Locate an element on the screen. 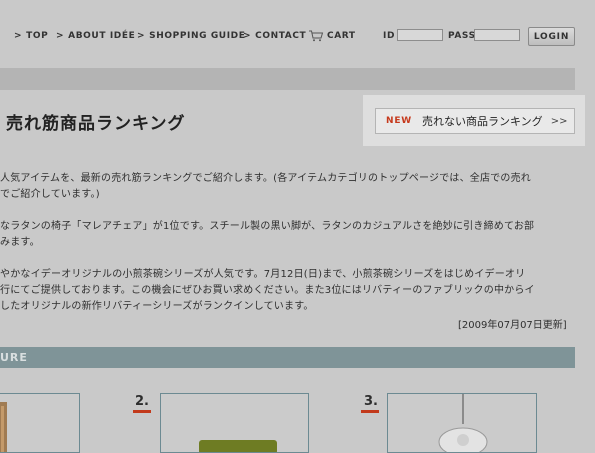  nav-contact-link: > CONTACT is located at coordinates (274, 36).